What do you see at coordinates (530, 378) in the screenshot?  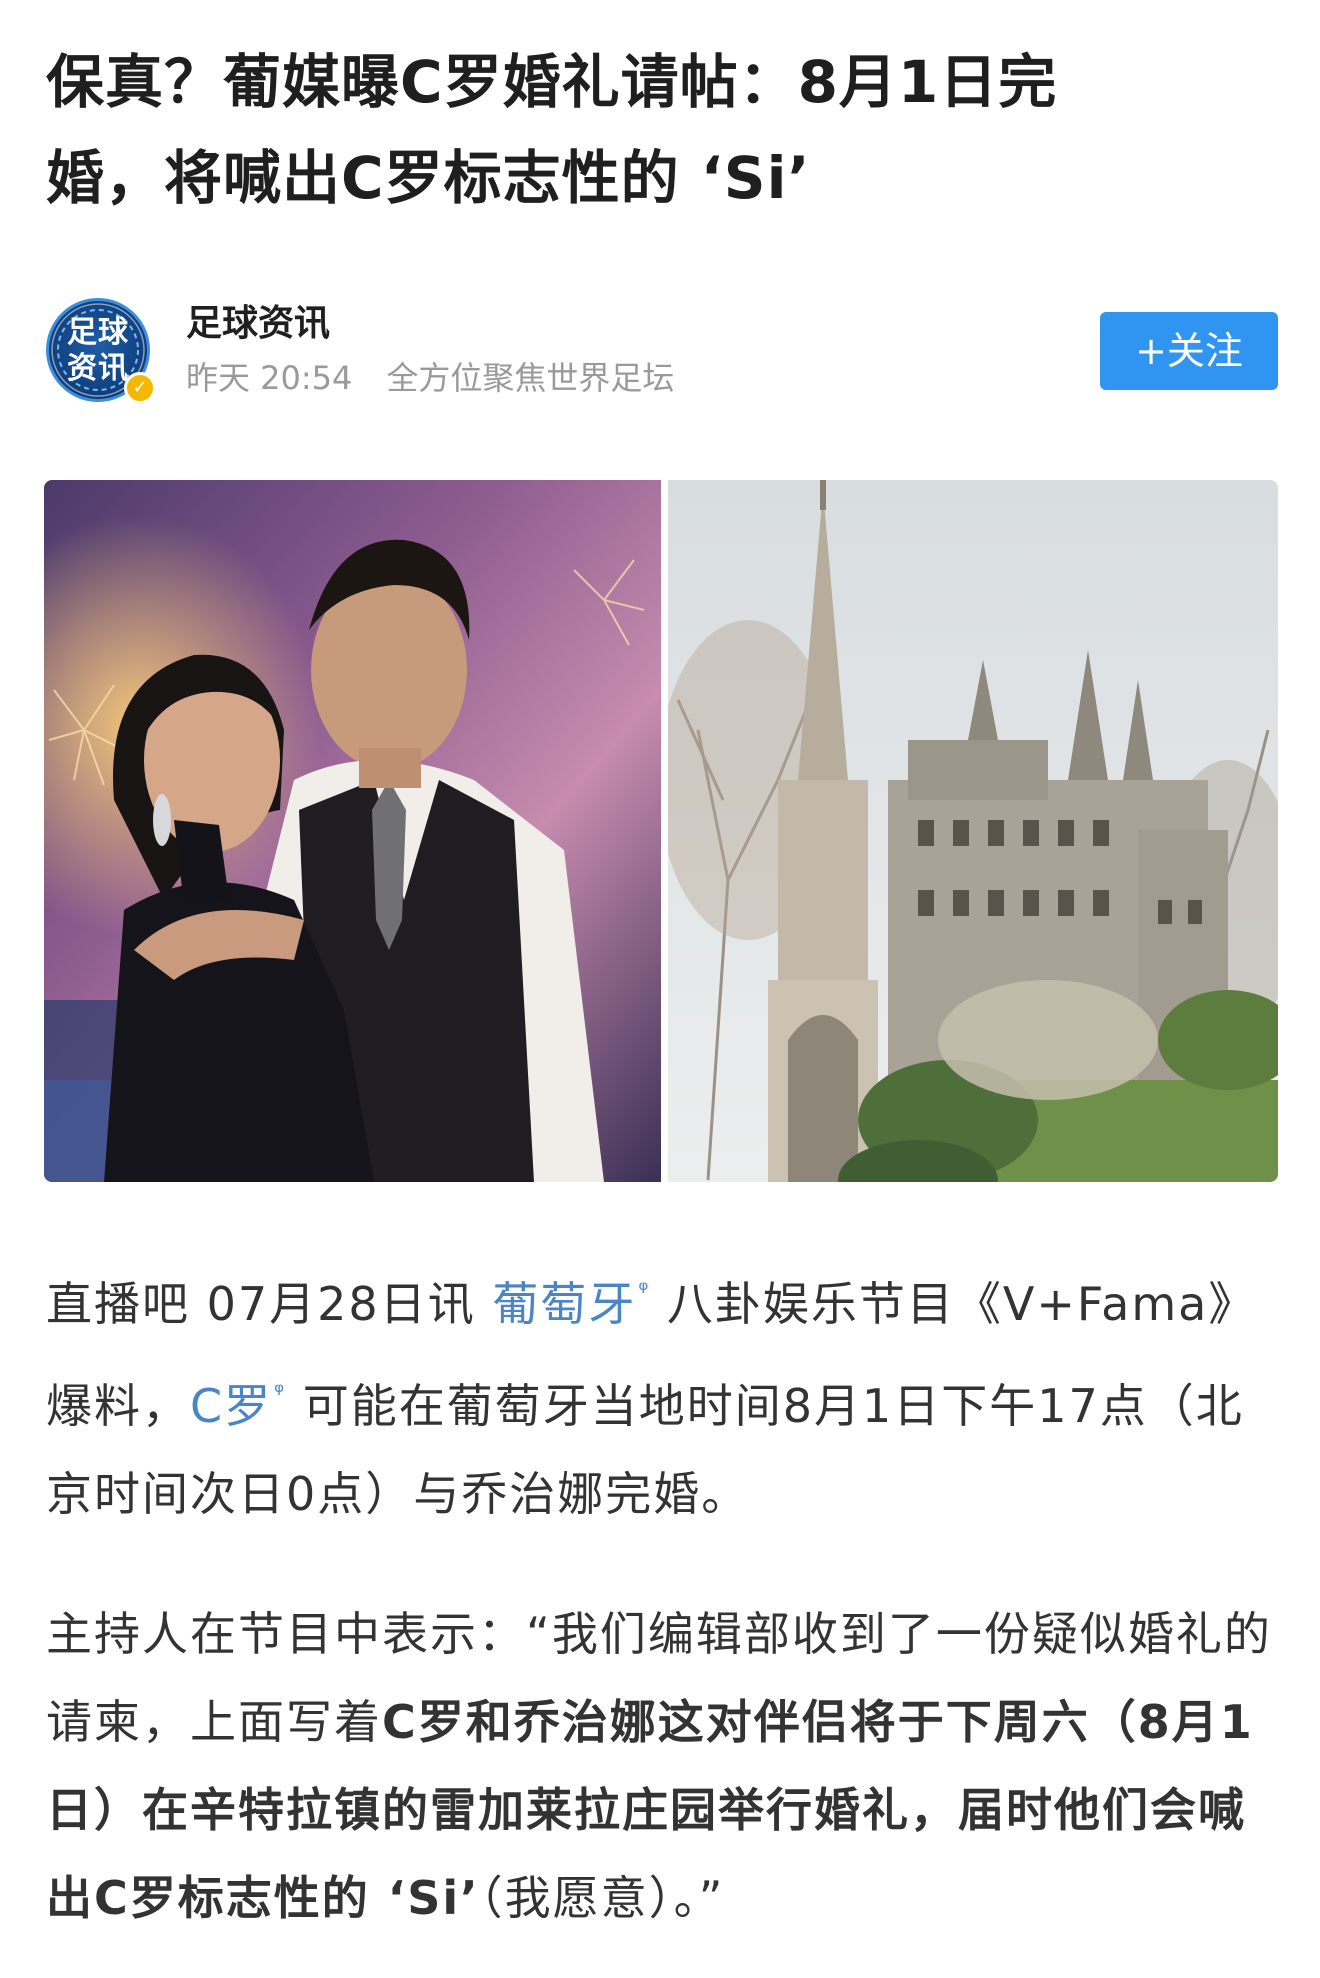 I see `author-bio: 全方位聚焦世界足坛` at bounding box center [530, 378].